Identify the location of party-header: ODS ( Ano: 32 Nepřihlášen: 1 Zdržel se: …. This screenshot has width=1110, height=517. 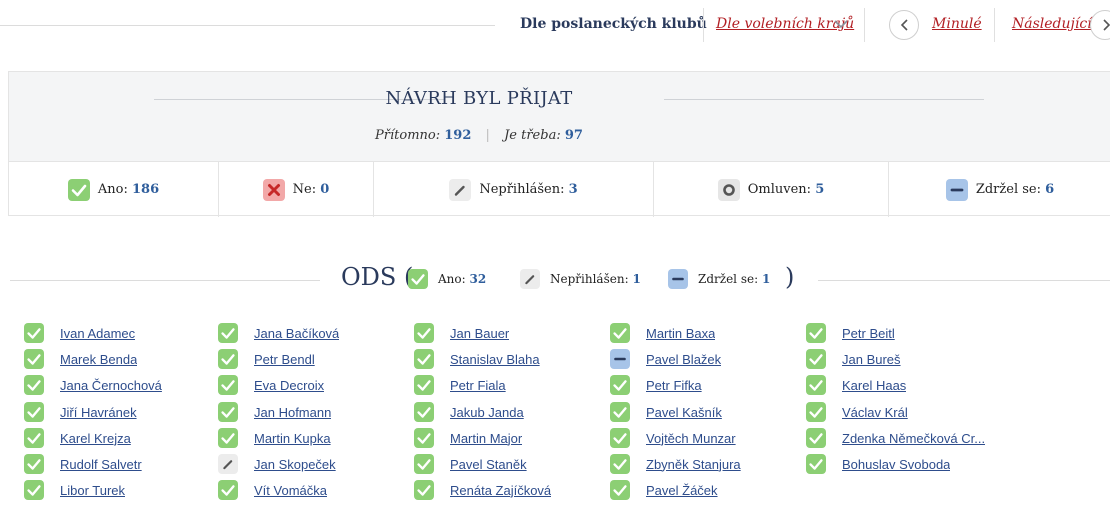
(555, 280).